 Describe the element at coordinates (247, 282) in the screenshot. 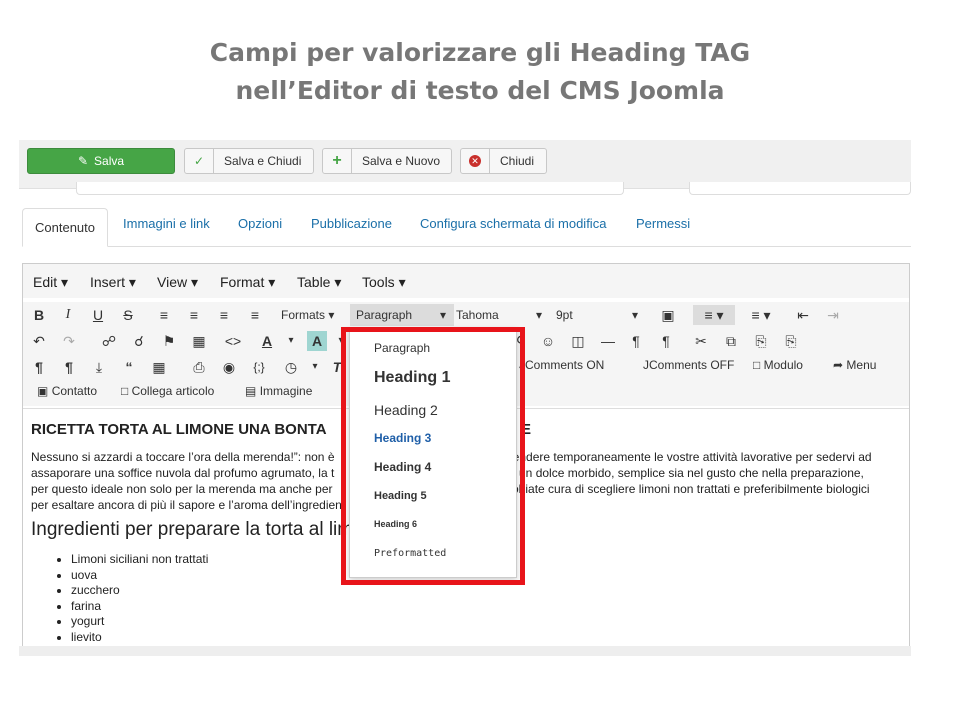

I see `menu-format: Format ▾` at that location.